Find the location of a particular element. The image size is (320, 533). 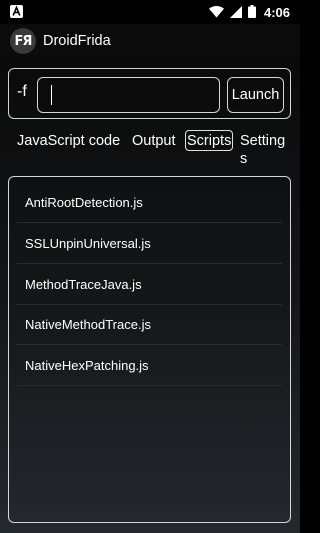

status-left is located at coordinates (16, 12).